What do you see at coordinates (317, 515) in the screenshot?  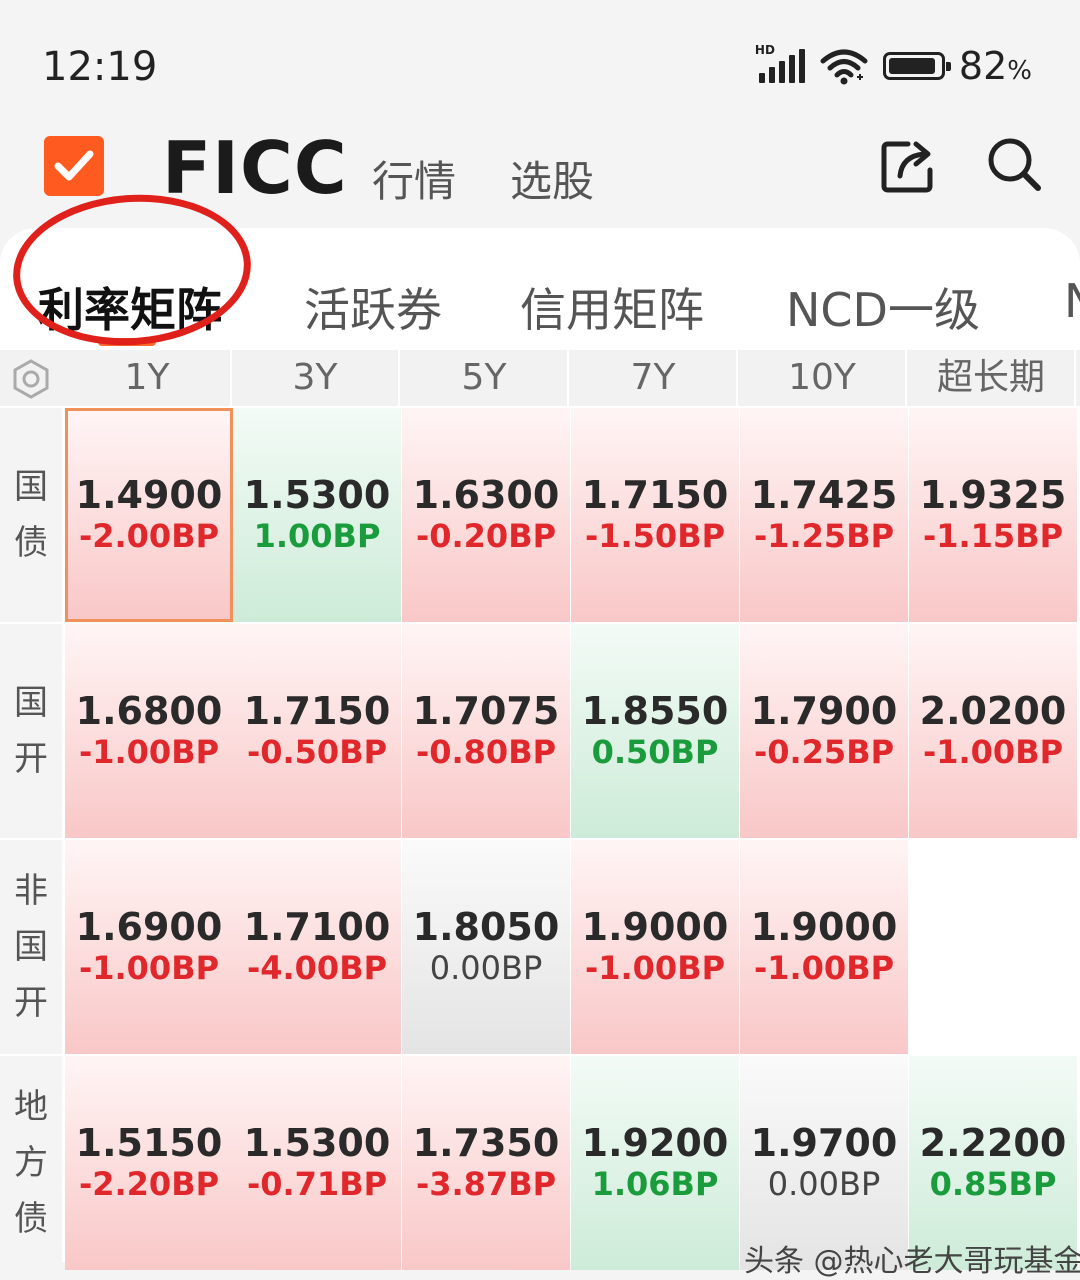 I see `matrix-cell: 1.5300 1.00BP` at bounding box center [317, 515].